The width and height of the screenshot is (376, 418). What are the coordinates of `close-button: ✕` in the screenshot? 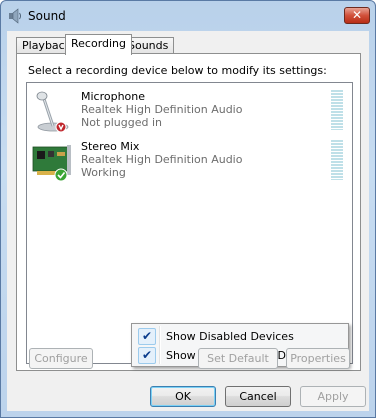 It's located at (357, 15).